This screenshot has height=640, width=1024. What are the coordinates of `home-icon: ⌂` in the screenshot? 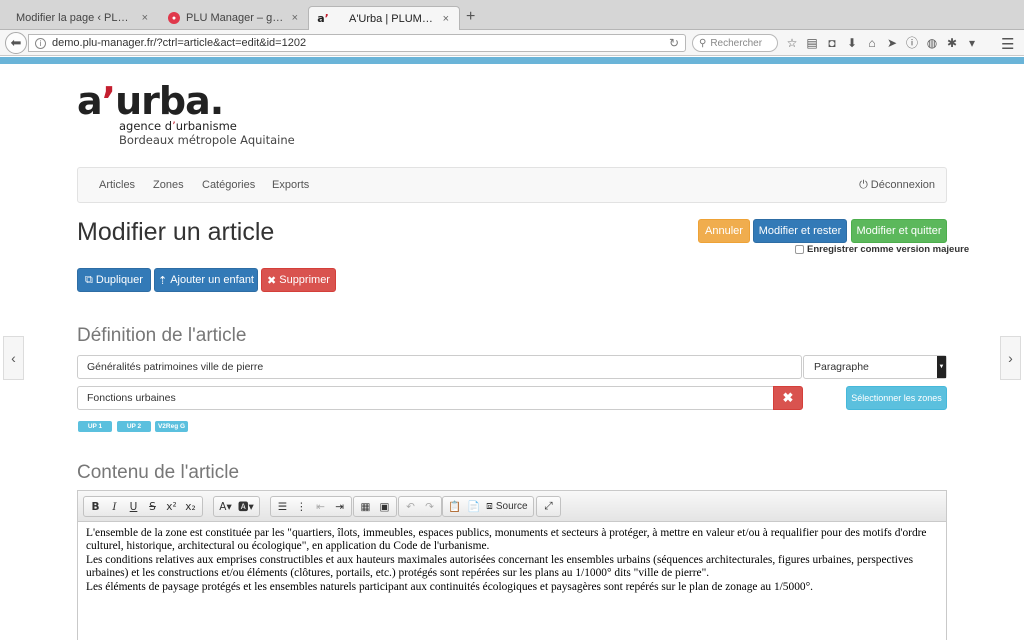 It's located at (872, 43).